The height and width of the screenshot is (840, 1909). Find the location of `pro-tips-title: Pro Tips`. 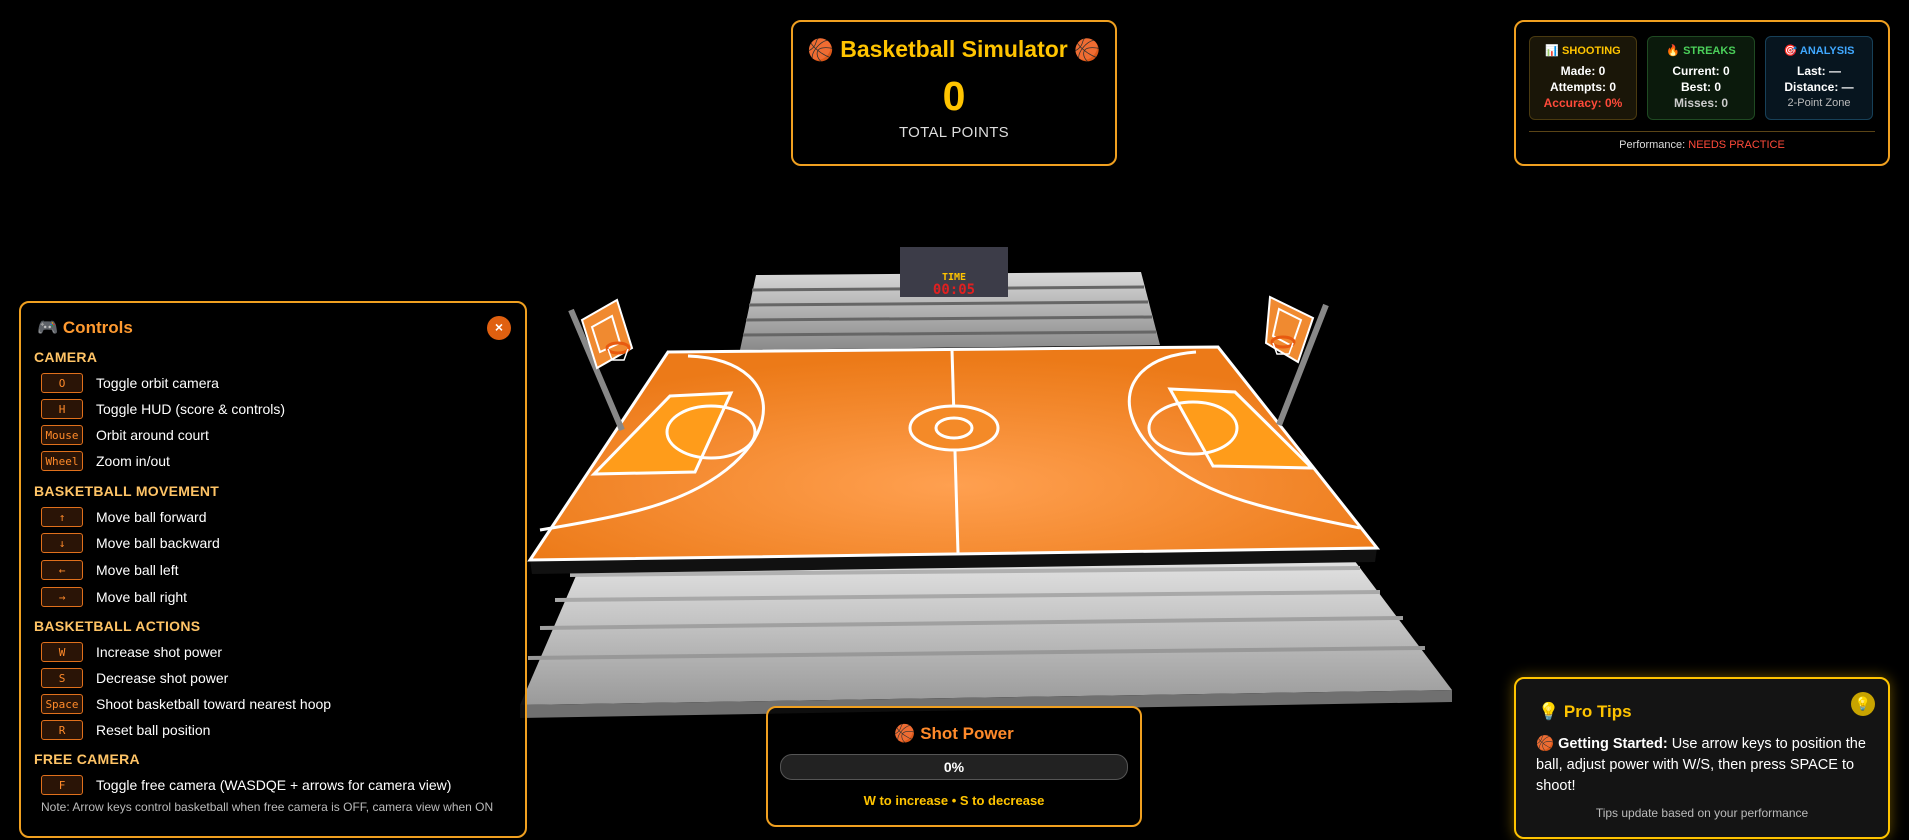

pro-tips-title: Pro Tips is located at coordinates (1597, 711).